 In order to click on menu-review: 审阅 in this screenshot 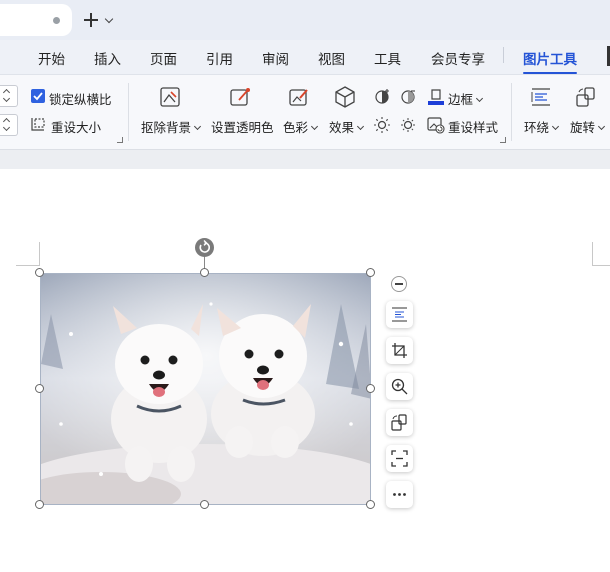, I will do `click(275, 58)`.